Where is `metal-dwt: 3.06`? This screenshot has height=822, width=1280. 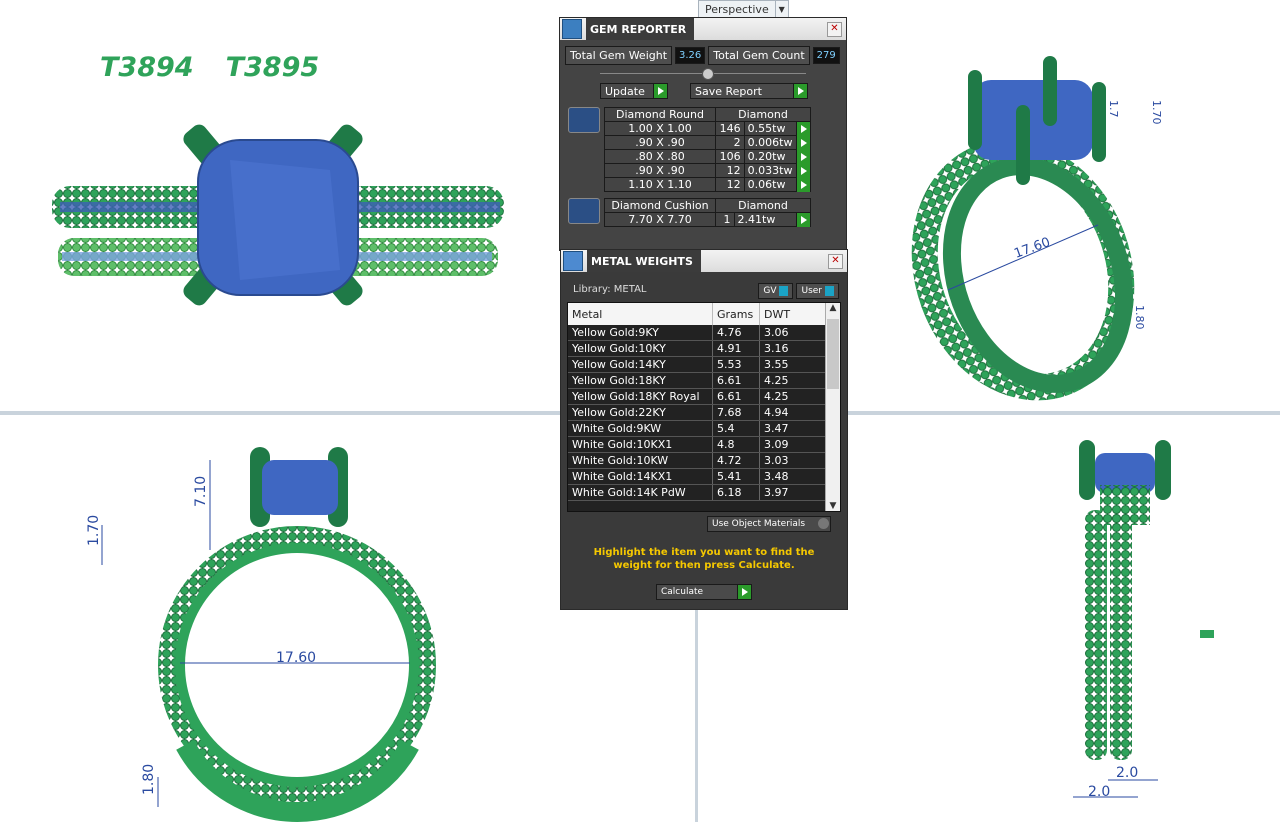 metal-dwt: 3.06 is located at coordinates (792, 333).